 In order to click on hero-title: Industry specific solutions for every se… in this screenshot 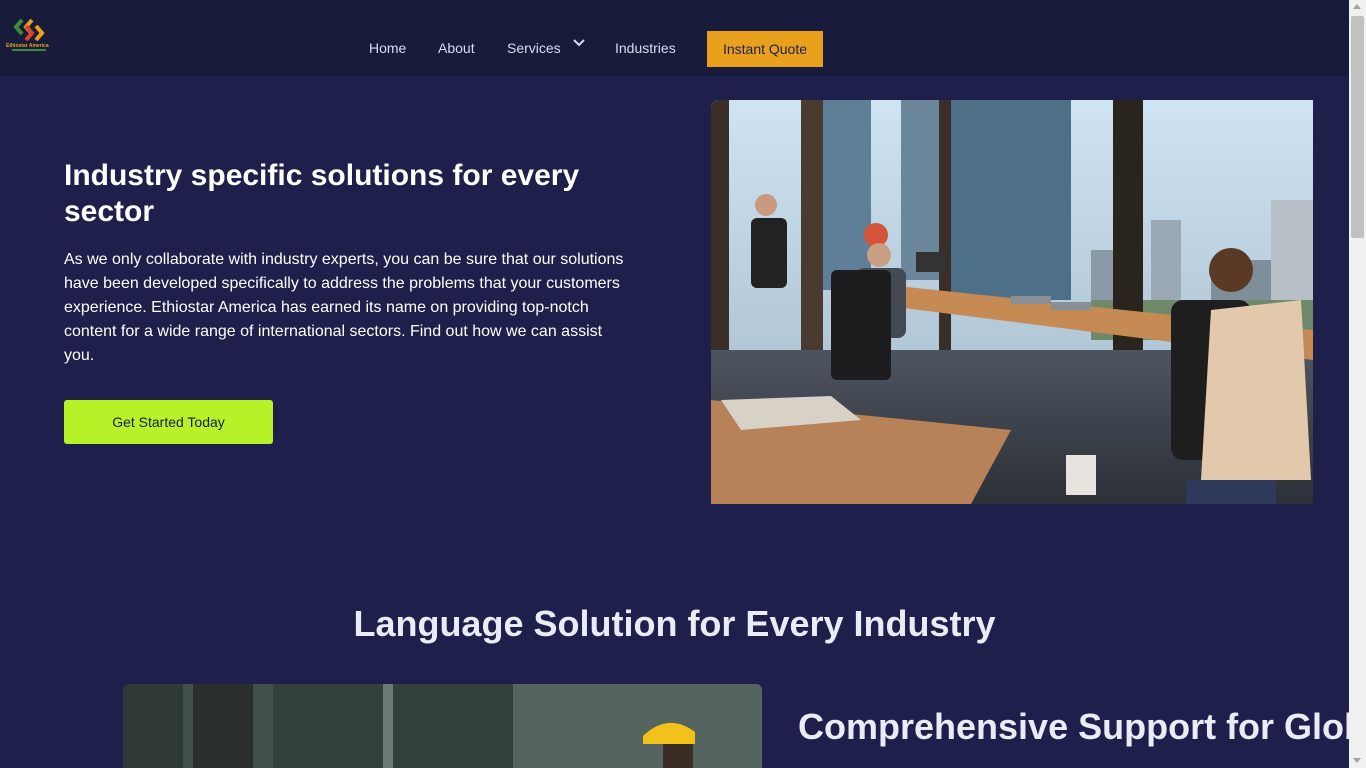, I will do `click(322, 193)`.